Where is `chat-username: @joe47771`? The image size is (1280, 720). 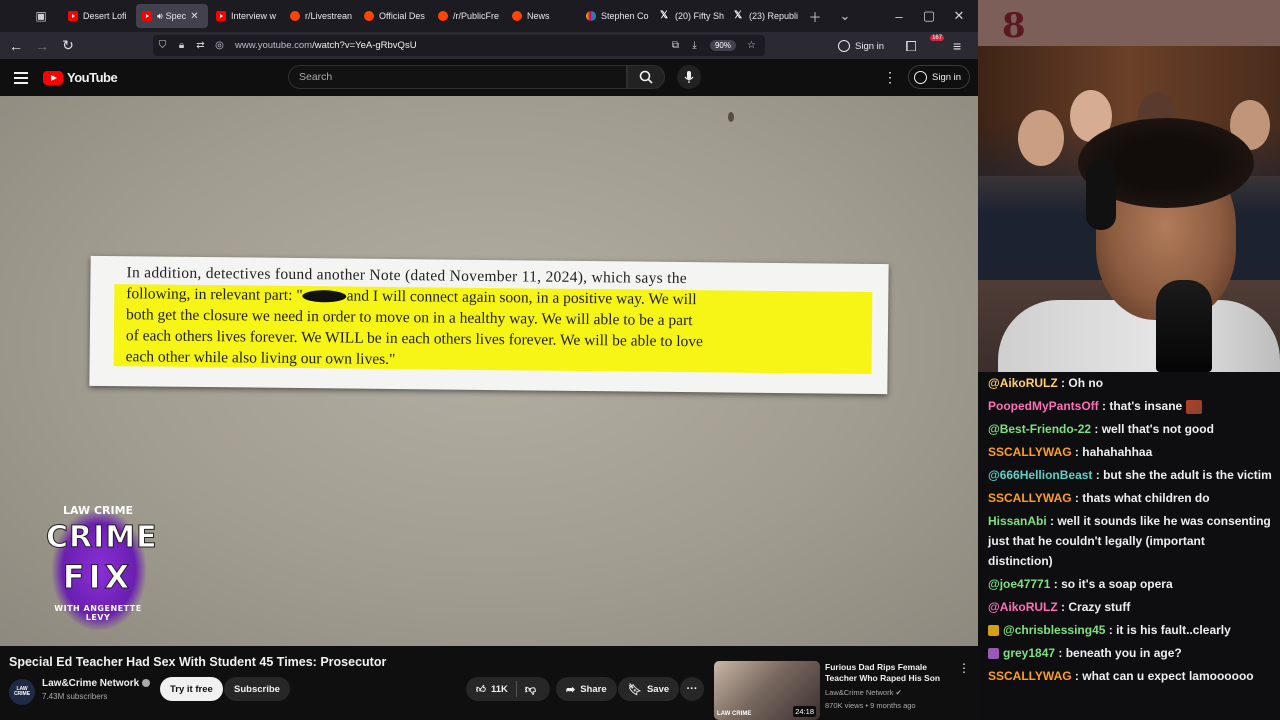 chat-username: @joe47771 is located at coordinates (1019, 584).